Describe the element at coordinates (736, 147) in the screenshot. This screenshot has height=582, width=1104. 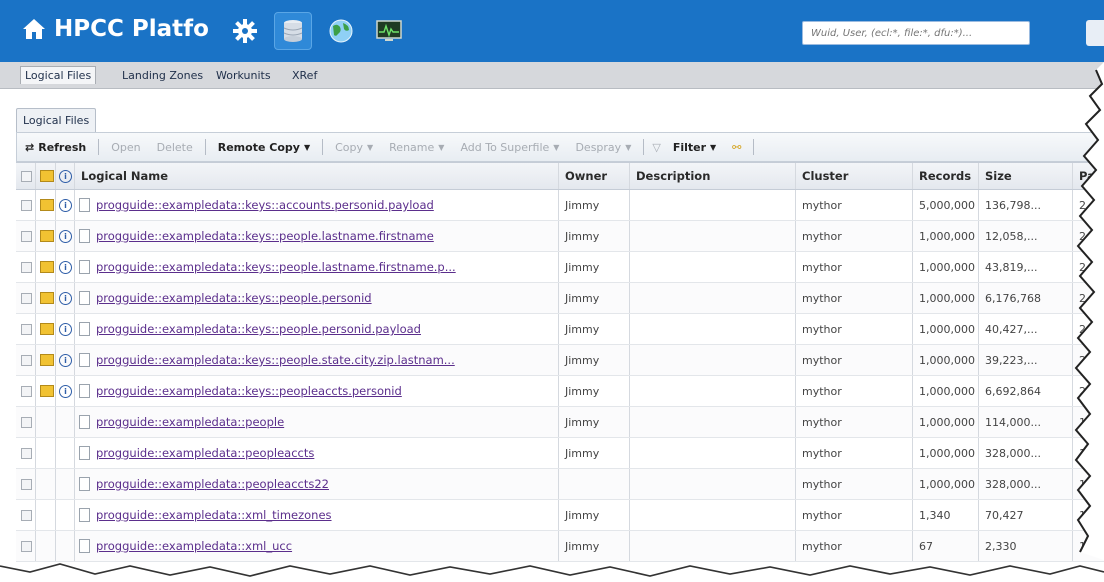
I see `tree-view-icon: ⚯` at that location.